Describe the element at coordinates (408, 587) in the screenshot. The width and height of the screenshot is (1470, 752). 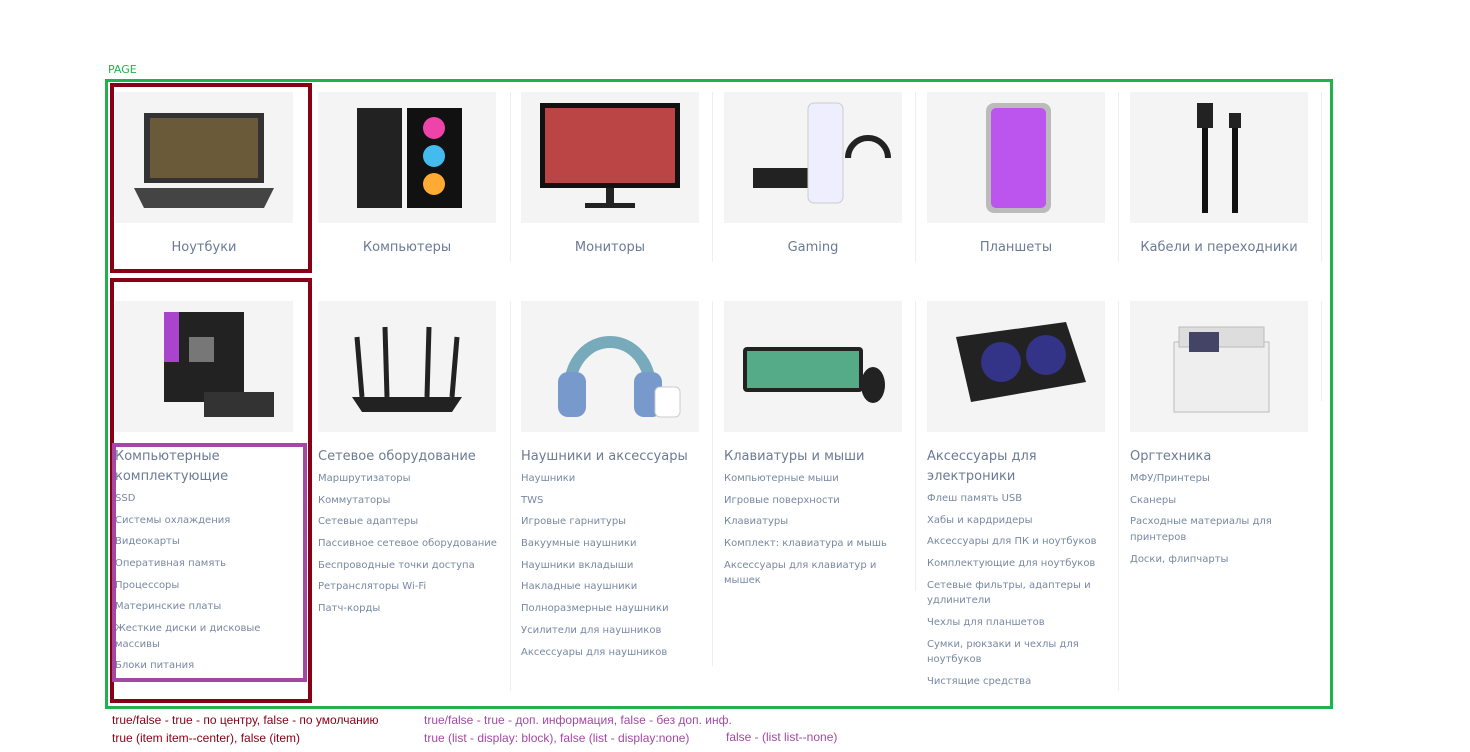
I see `subcategory-link: Ретрансляторы Wi-Fi` at that location.